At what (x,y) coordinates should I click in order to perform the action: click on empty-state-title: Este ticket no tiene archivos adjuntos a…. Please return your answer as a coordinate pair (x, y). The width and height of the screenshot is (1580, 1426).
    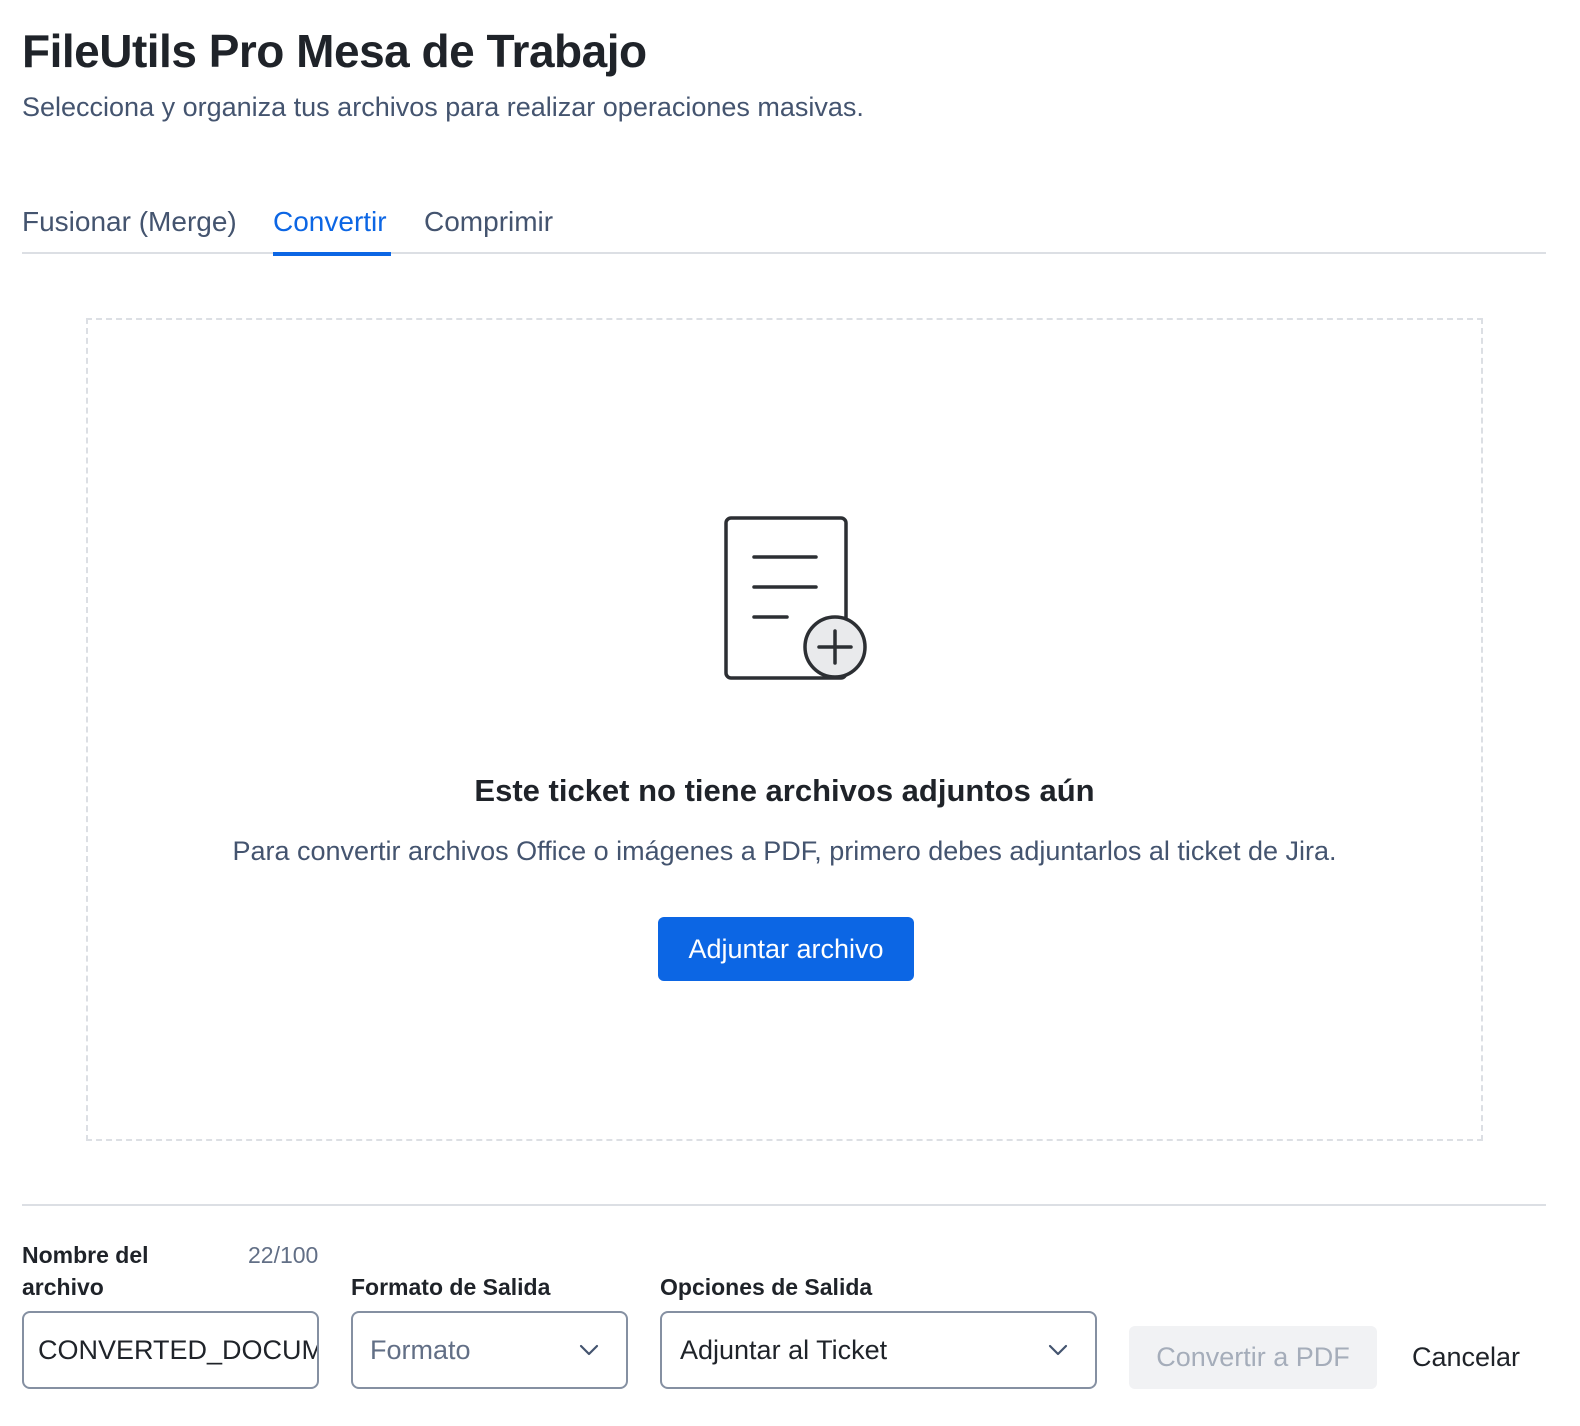
    Looking at the image, I should click on (784, 790).